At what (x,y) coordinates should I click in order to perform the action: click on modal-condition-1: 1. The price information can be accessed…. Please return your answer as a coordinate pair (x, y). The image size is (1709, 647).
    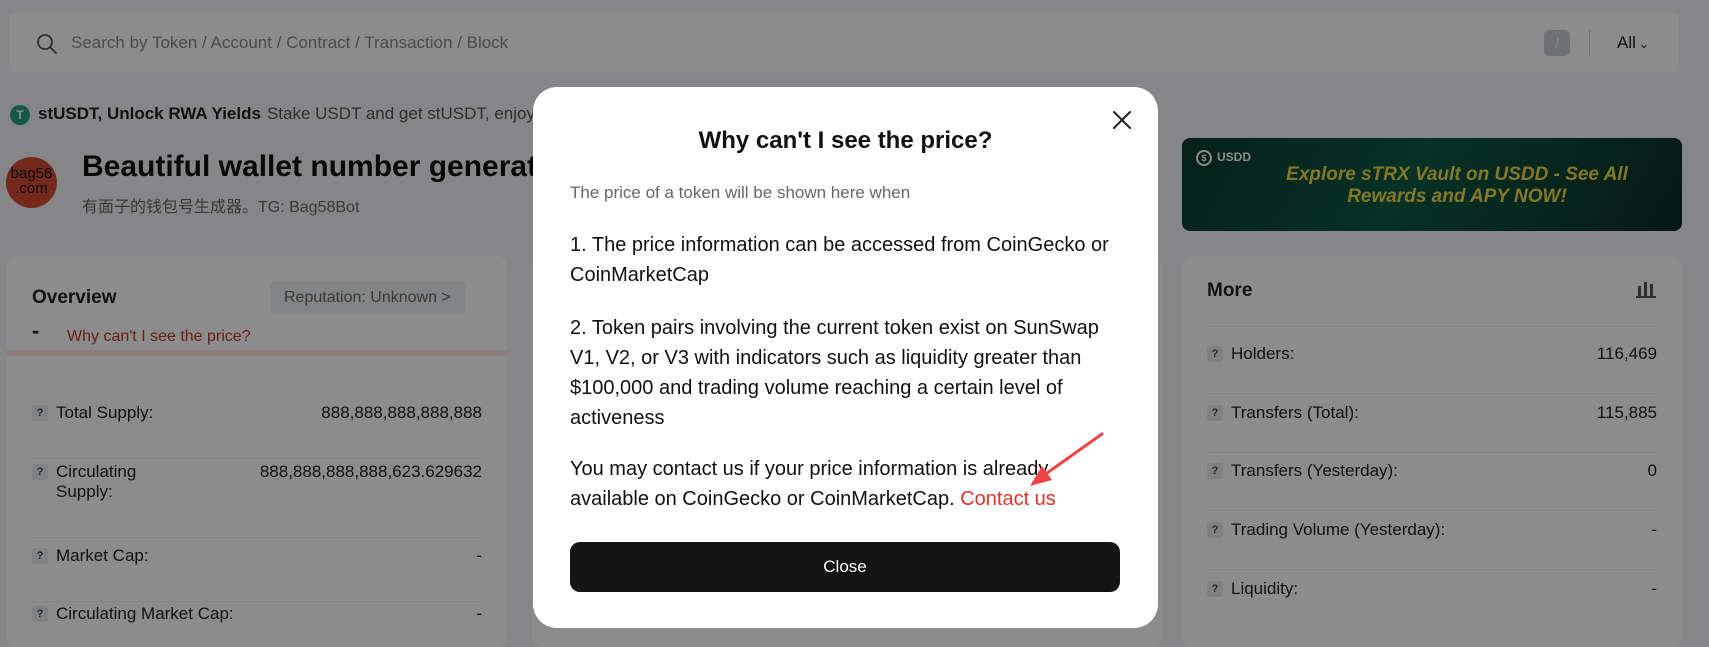
    Looking at the image, I should click on (839, 260).